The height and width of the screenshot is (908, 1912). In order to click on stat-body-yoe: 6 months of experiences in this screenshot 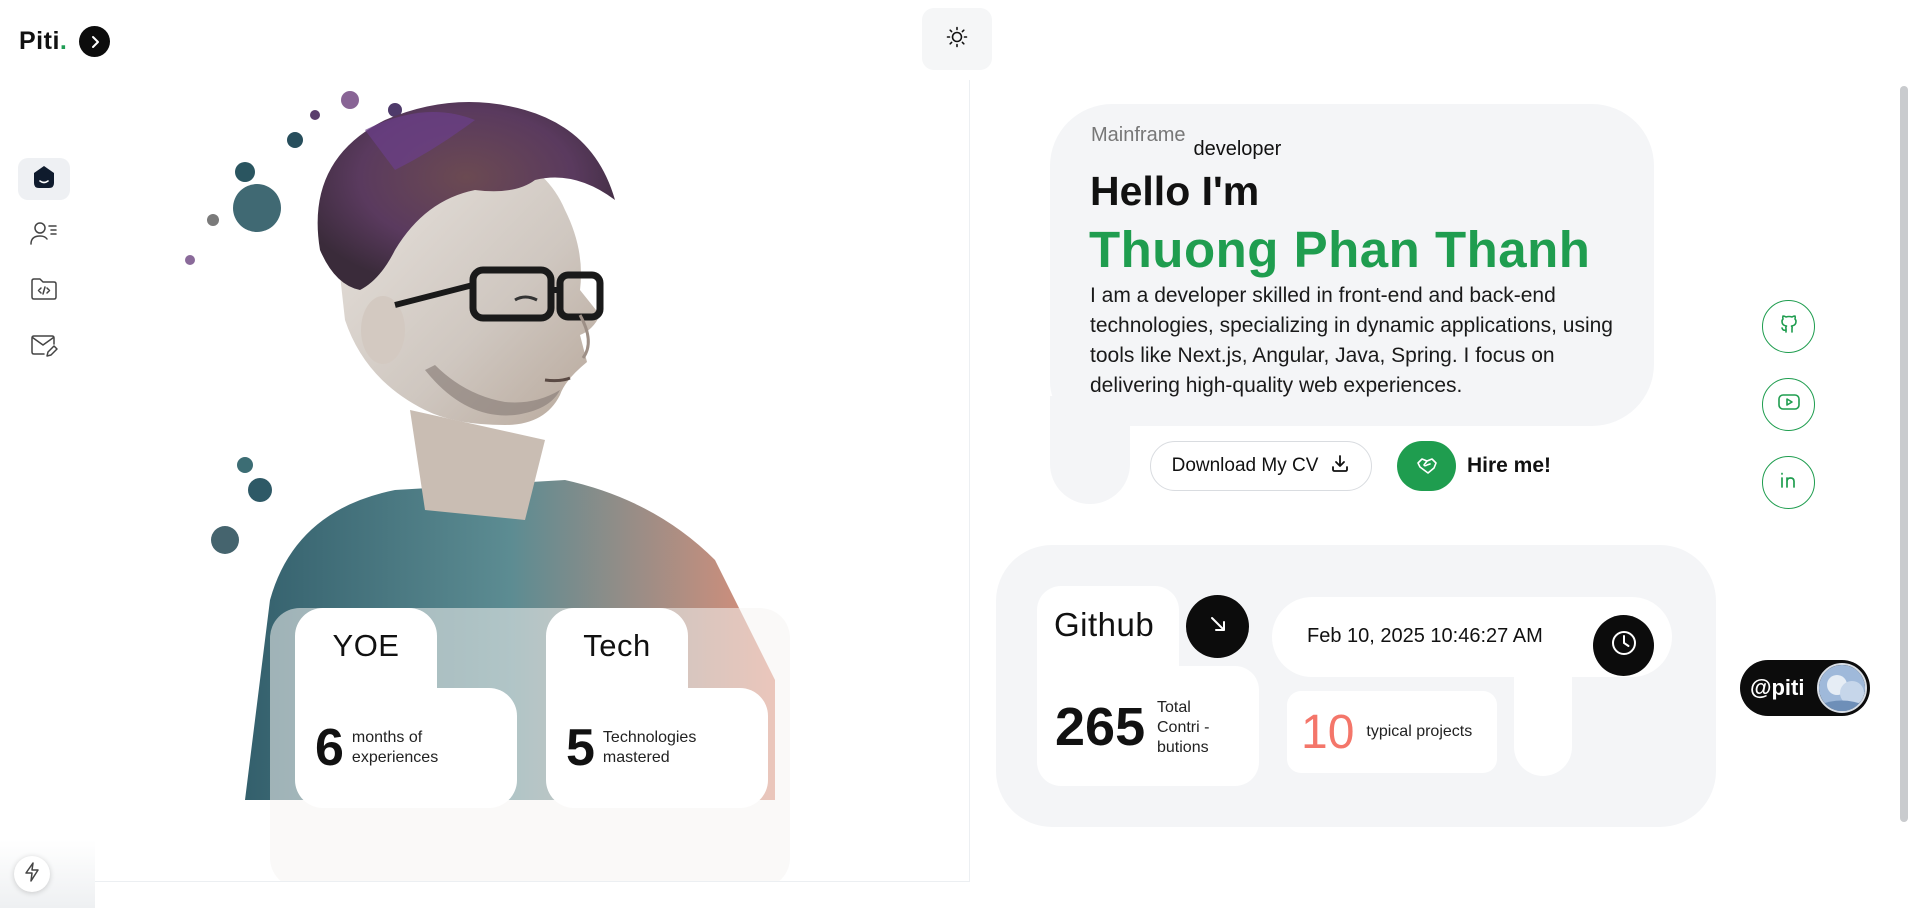, I will do `click(406, 748)`.